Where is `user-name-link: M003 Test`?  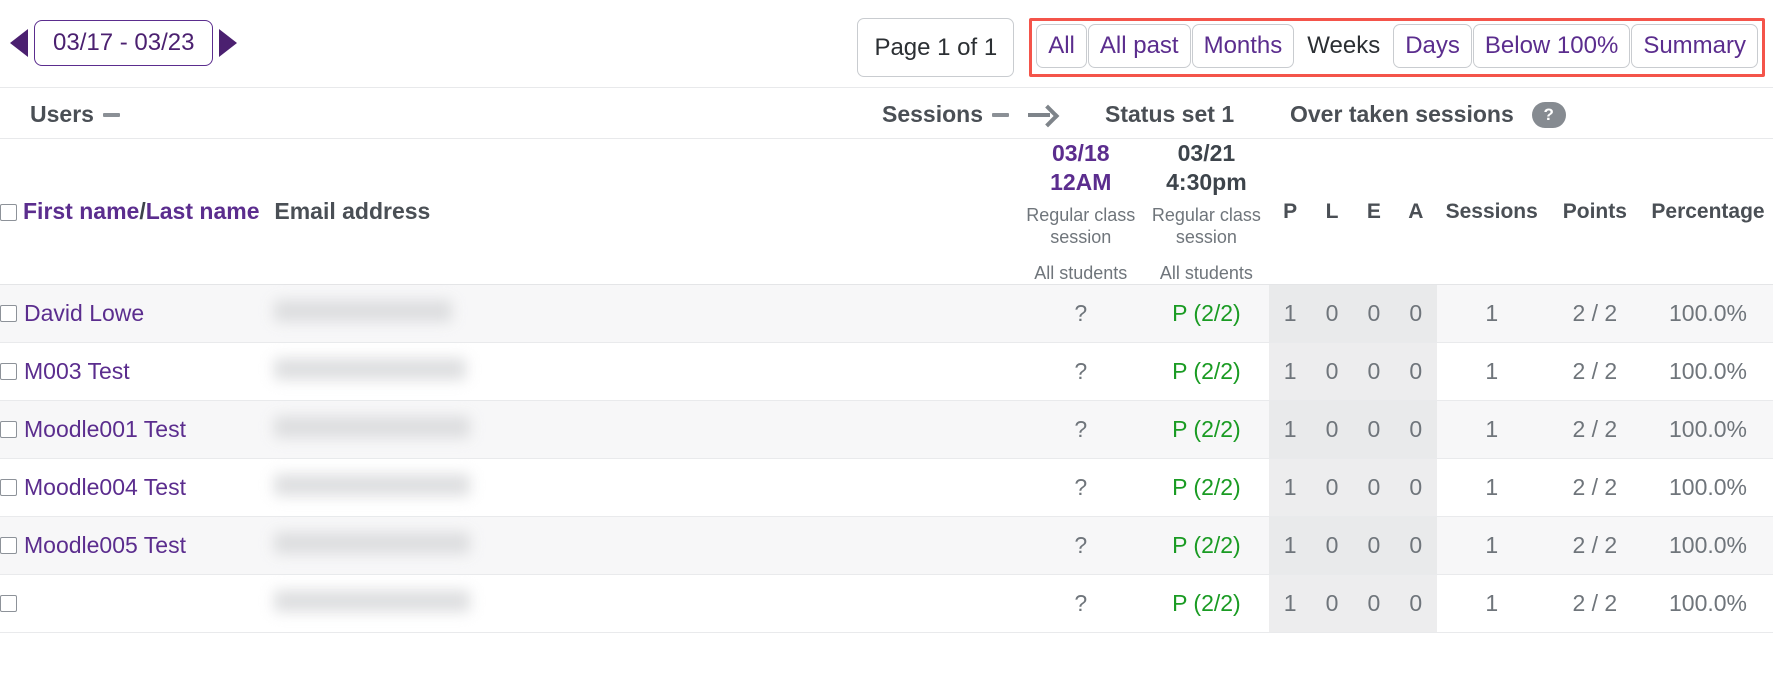 user-name-link: M003 Test is located at coordinates (77, 371).